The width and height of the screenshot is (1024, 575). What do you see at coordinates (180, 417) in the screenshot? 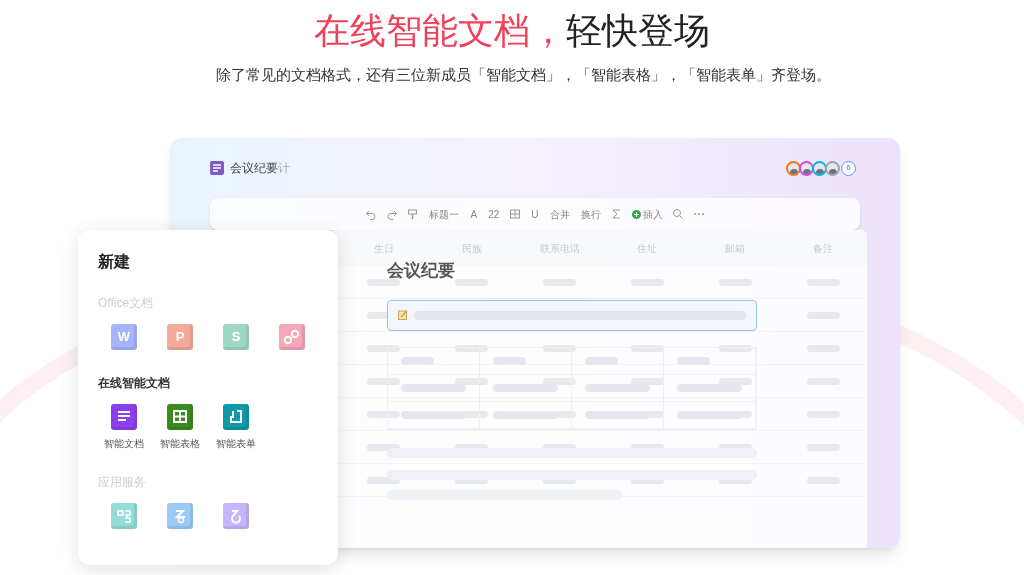
I see `smart-sheet-icon` at bounding box center [180, 417].